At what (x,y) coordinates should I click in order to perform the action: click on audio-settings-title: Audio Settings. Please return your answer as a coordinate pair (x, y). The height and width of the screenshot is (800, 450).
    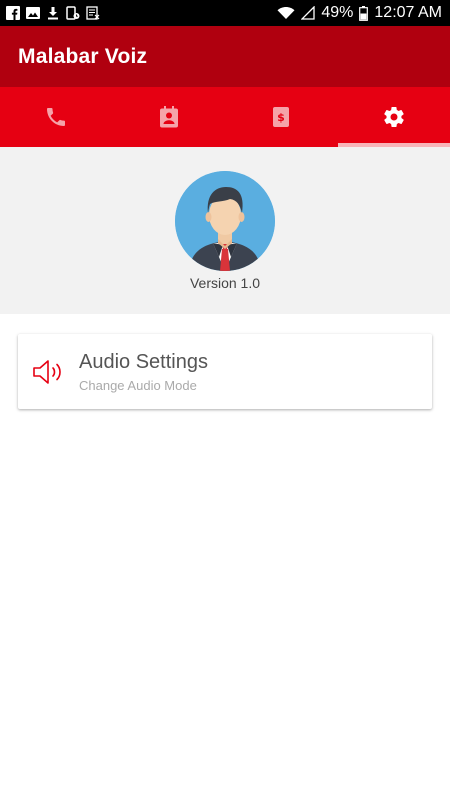
    Looking at the image, I should click on (143, 362).